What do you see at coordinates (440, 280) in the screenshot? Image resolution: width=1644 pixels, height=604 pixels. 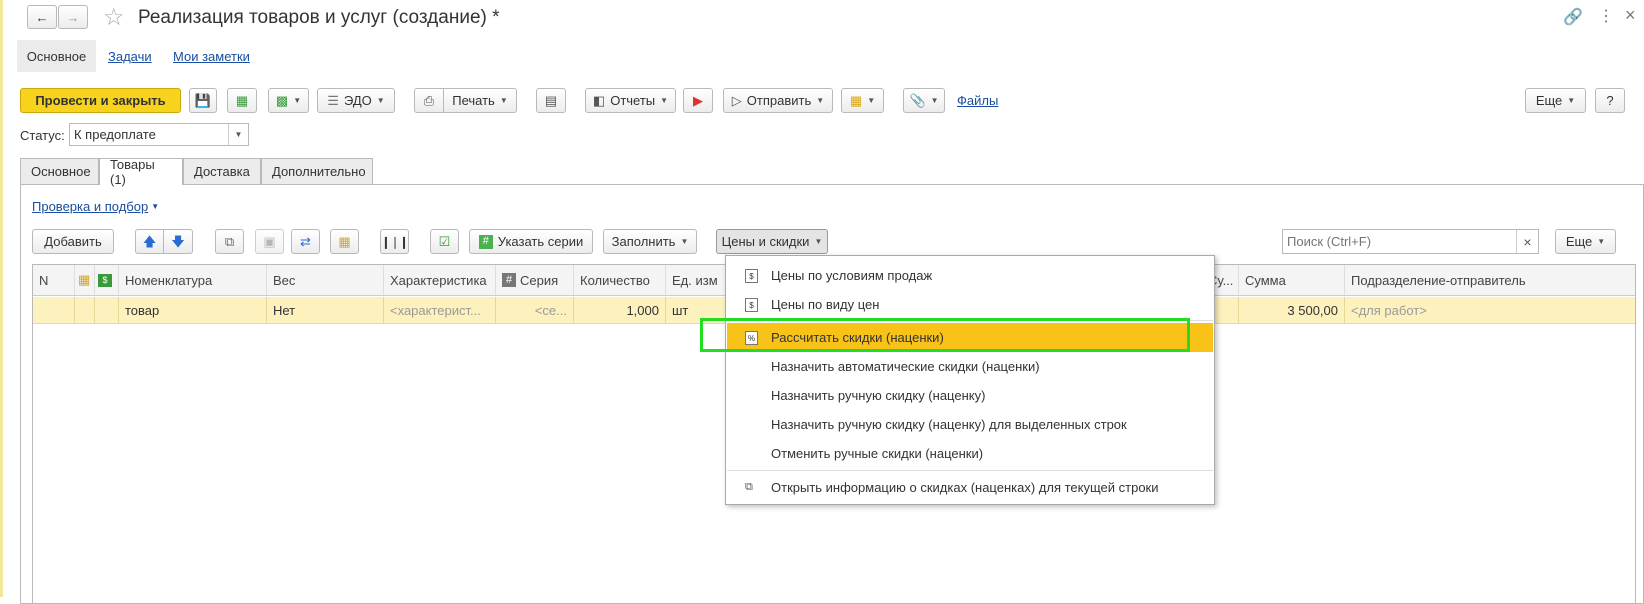 I see `col-characteristic: Характеристика` at bounding box center [440, 280].